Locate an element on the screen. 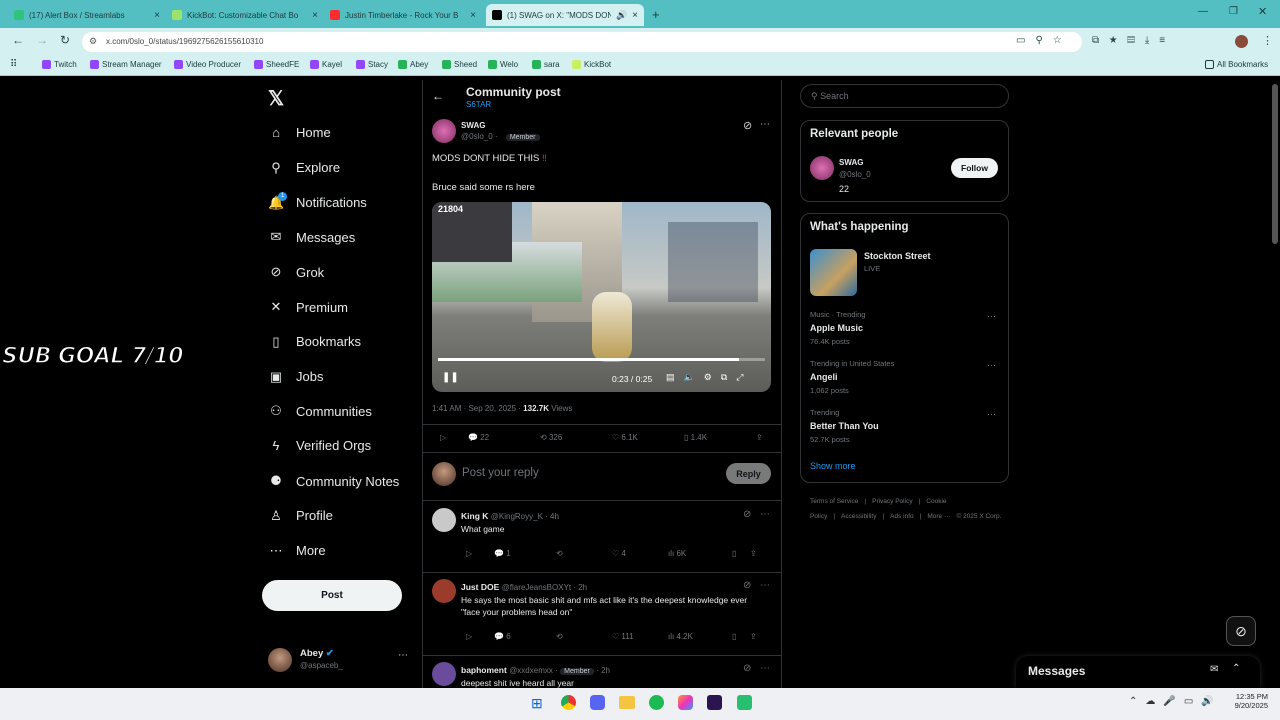 The width and height of the screenshot is (1280, 720). minimize-button: — is located at coordinates (1203, 11).